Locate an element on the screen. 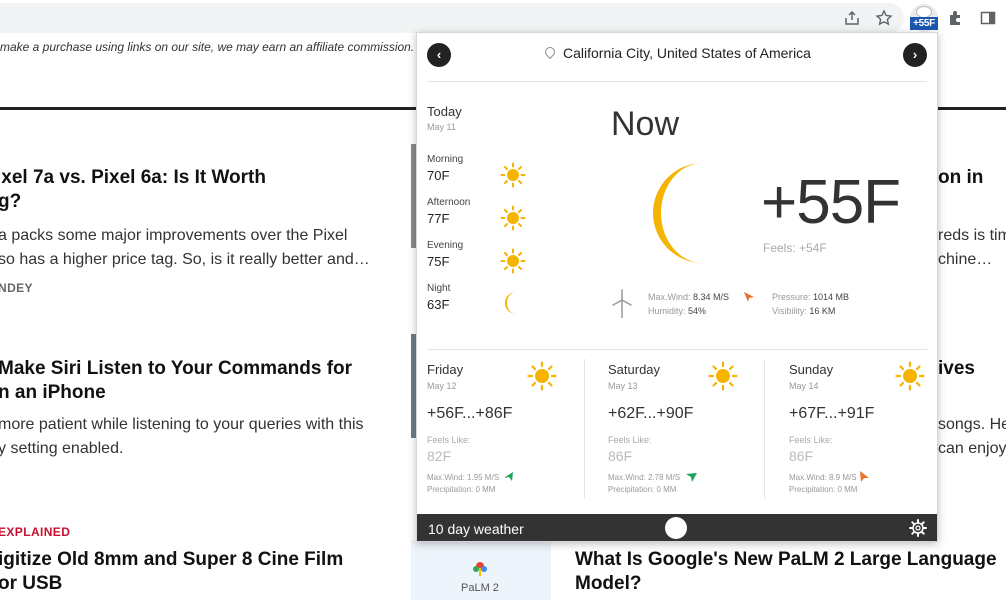  daypart-name: Morning is located at coordinates (445, 159).